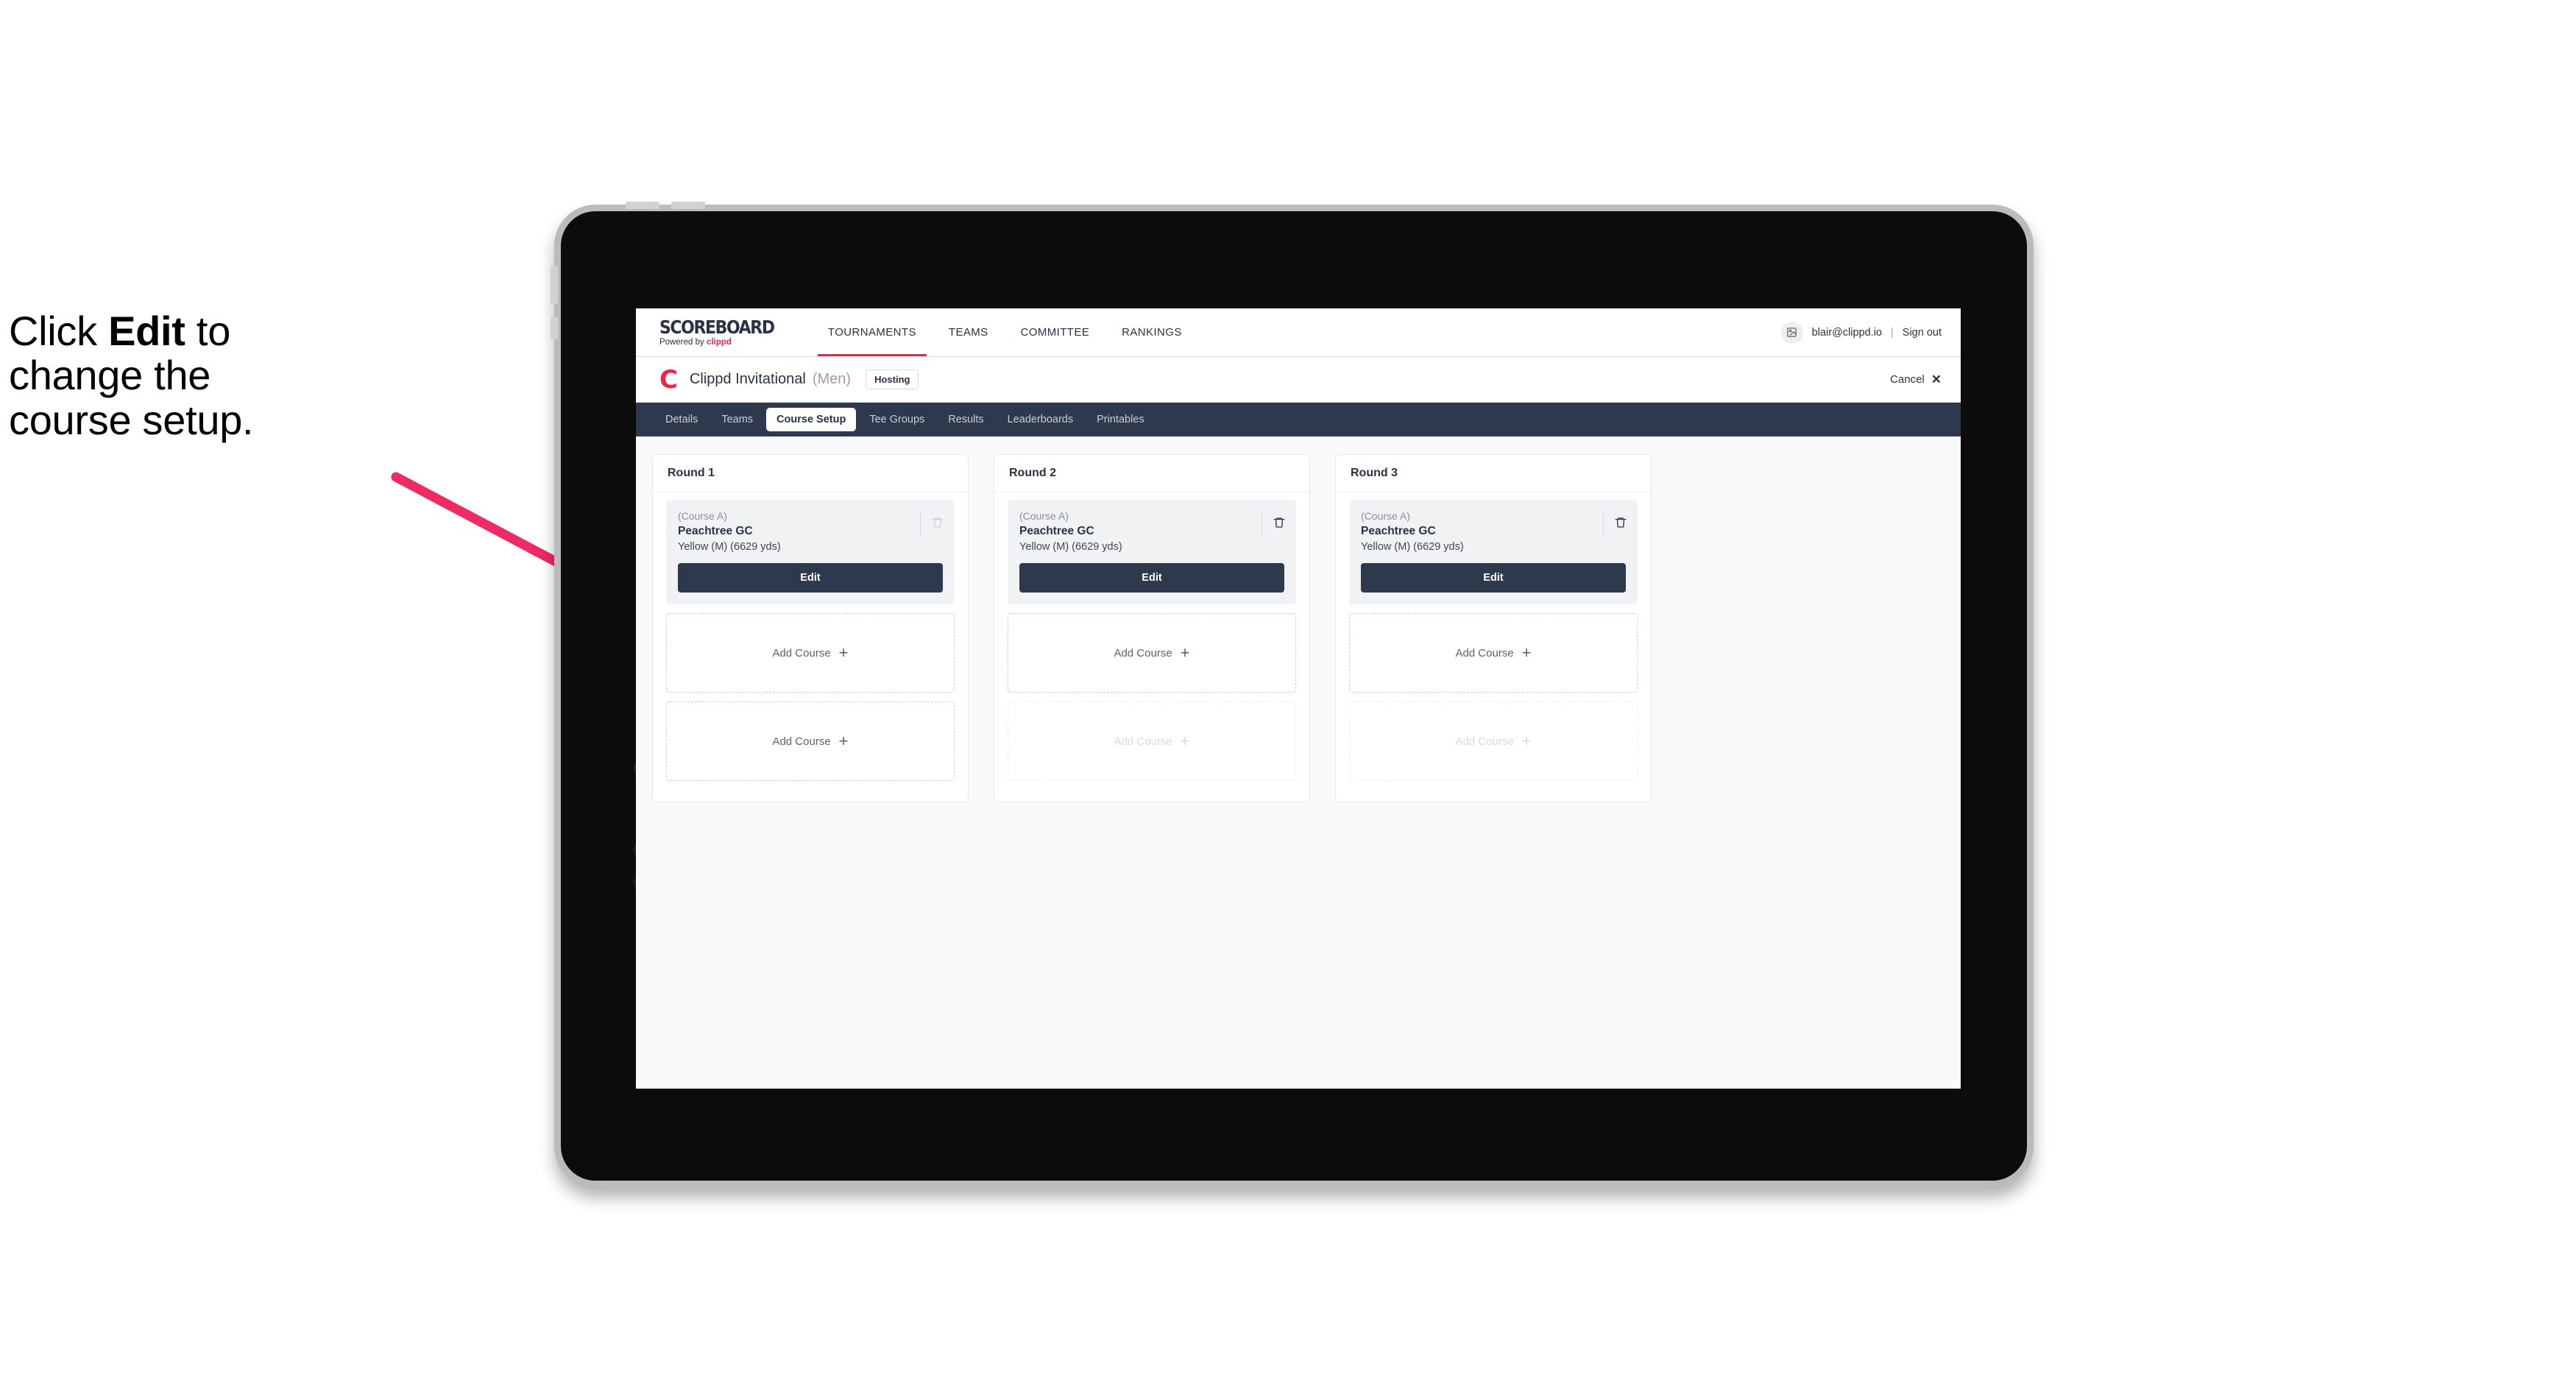 This screenshot has height=1386, width=2576. I want to click on nav-item-teams: TEAMS, so click(969, 332).